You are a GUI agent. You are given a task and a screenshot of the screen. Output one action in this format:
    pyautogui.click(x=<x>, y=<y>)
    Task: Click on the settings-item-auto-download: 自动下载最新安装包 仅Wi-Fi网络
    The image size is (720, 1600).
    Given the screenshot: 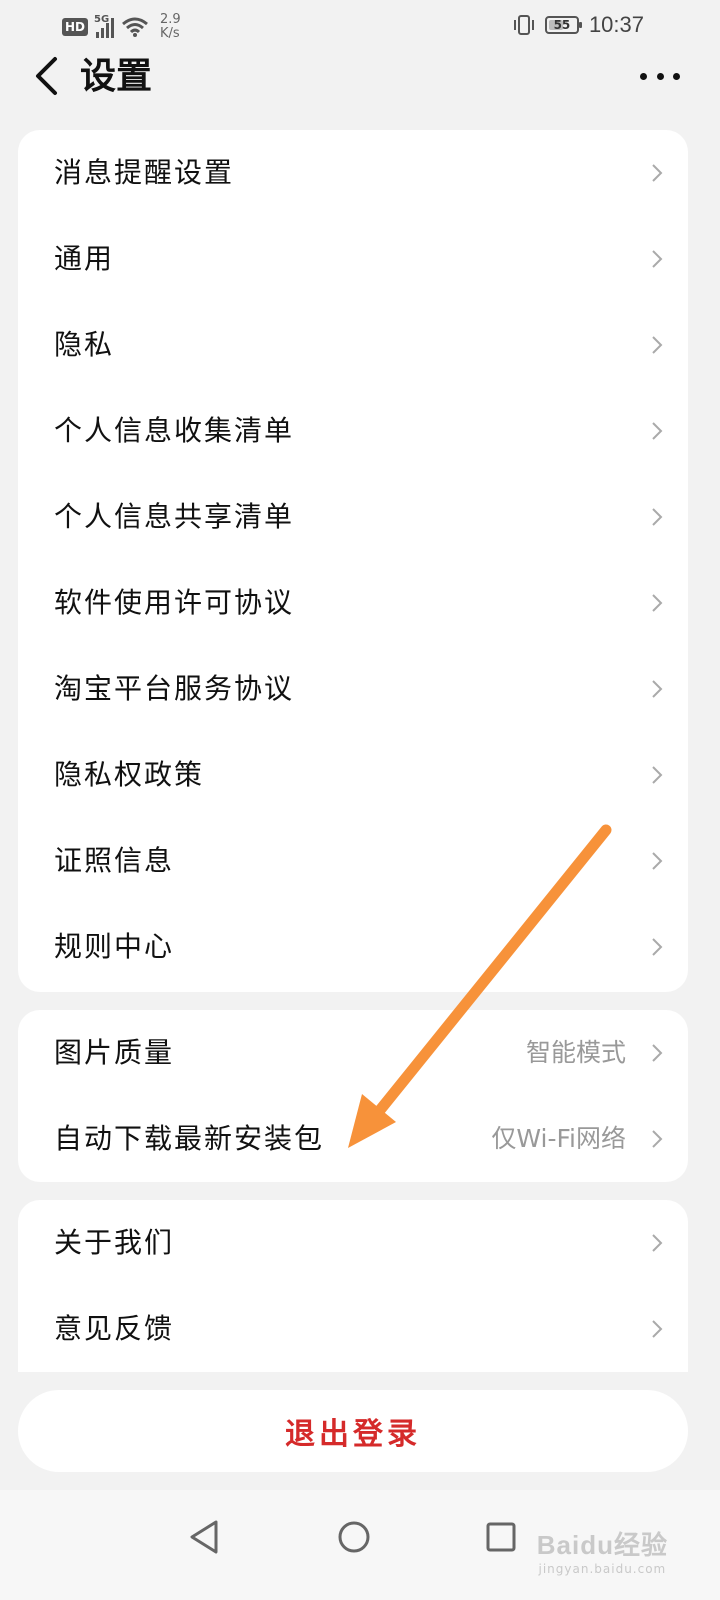 What is the action you would take?
    pyautogui.click(x=353, y=1139)
    